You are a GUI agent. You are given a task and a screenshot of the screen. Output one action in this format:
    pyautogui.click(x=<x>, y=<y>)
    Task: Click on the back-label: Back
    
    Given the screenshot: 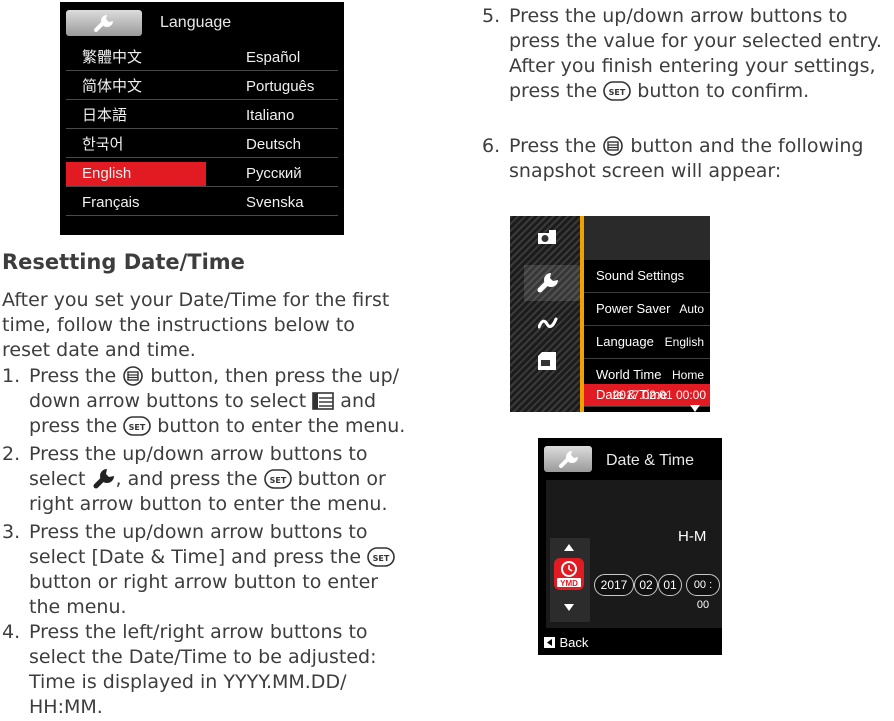 What is the action you would take?
    pyautogui.click(x=574, y=642)
    